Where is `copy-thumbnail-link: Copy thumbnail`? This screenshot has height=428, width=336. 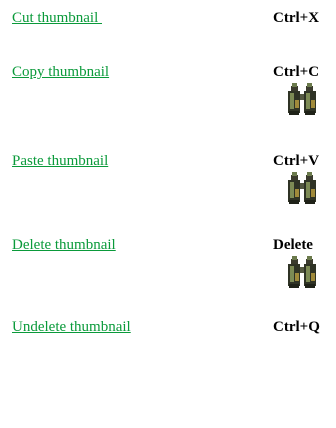 copy-thumbnail-link: Copy thumbnail is located at coordinates (60, 72).